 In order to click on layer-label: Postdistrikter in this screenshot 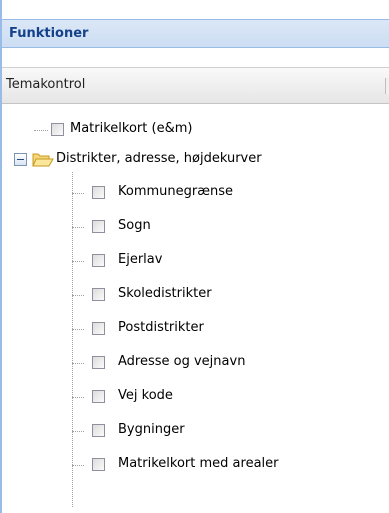, I will do `click(161, 327)`.